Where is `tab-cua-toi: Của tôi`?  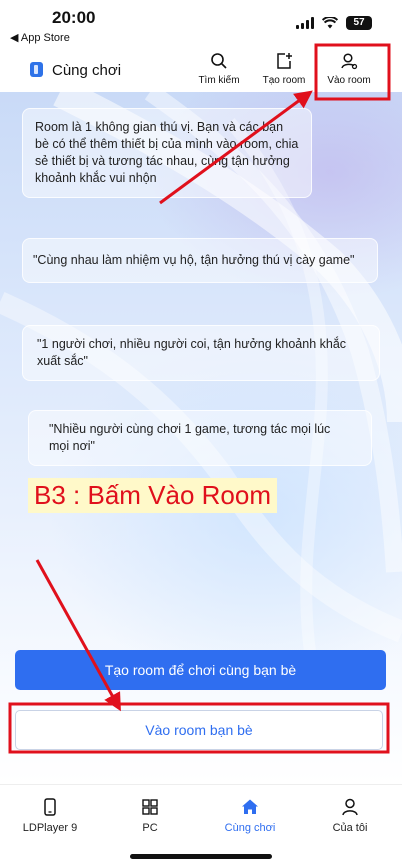
tab-cua-toi: Của tôi is located at coordinates (350, 815).